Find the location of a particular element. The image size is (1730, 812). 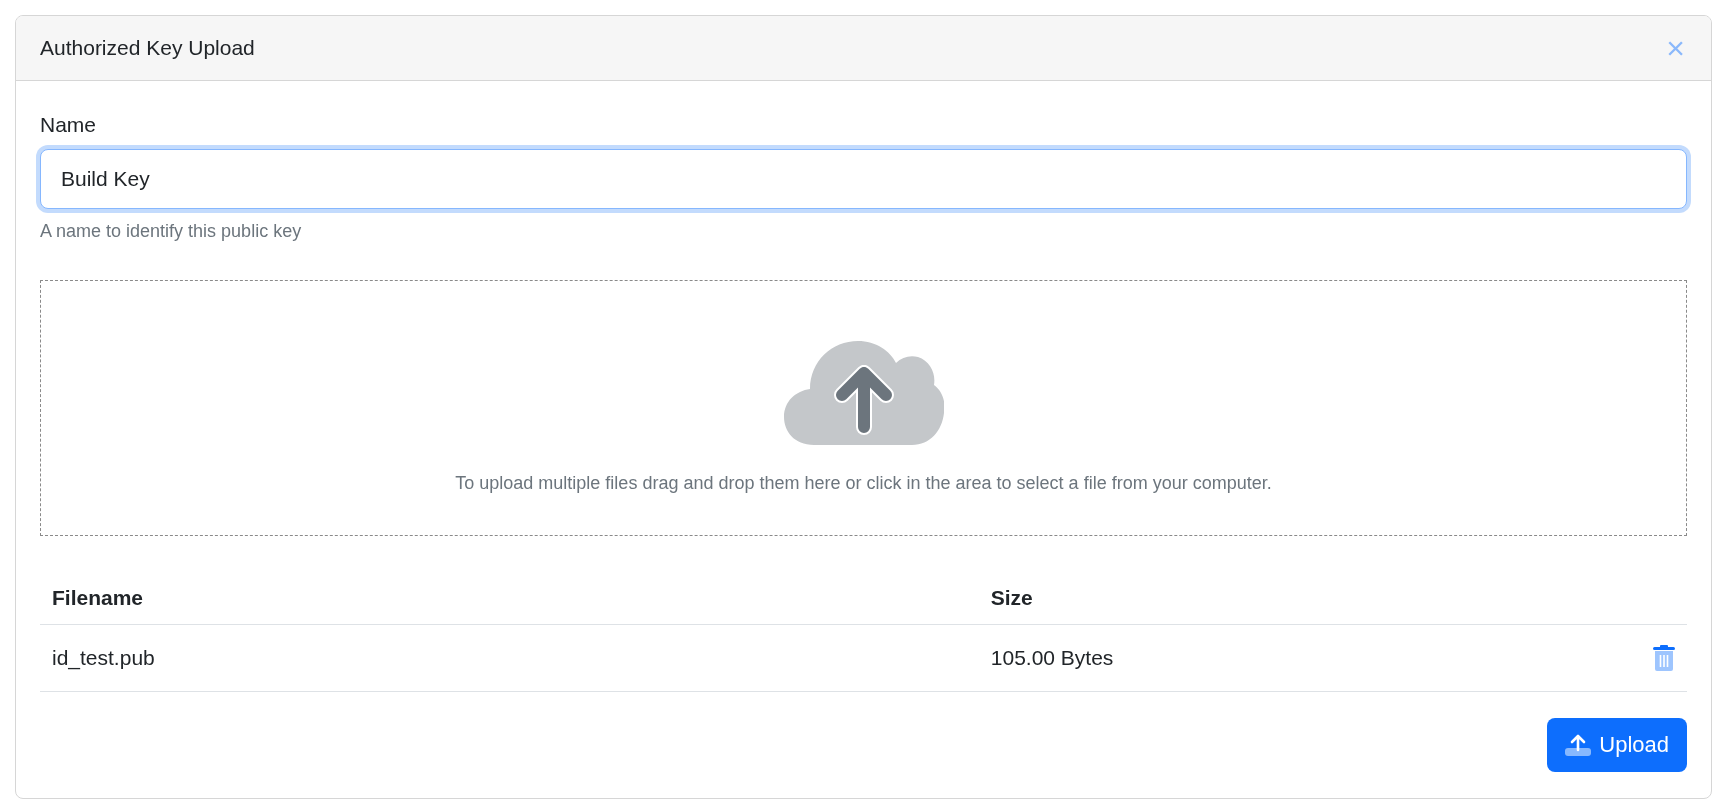

filename-cell: id_test.pub is located at coordinates (509, 658).